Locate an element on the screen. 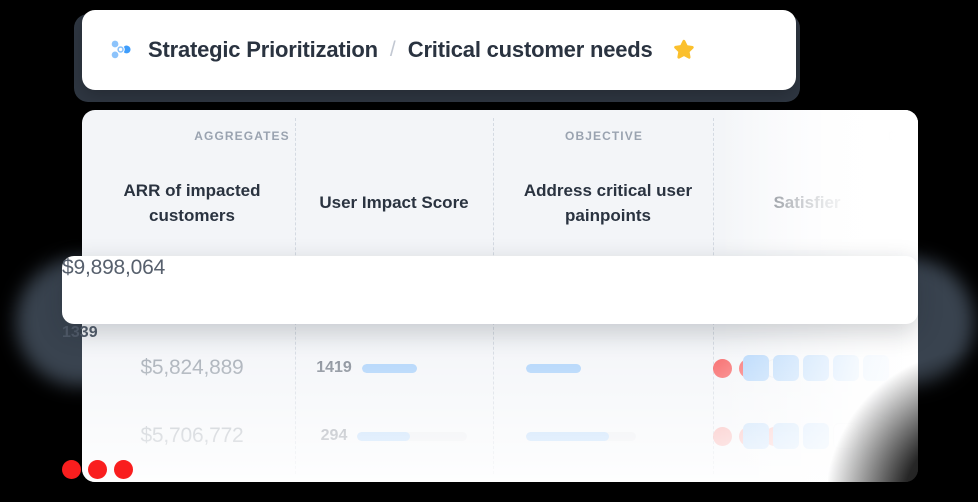  score-value: 294 is located at coordinates (334, 435).